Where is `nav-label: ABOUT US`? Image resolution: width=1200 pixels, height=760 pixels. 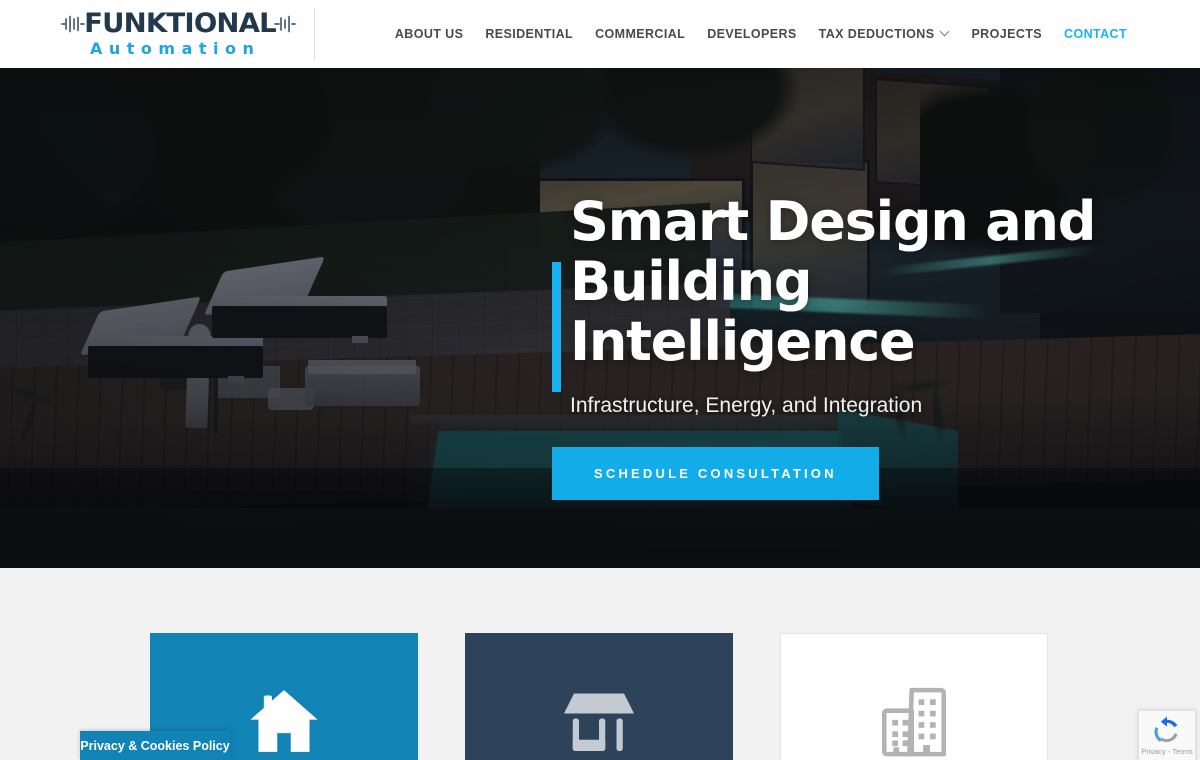
nav-label: ABOUT US is located at coordinates (429, 34).